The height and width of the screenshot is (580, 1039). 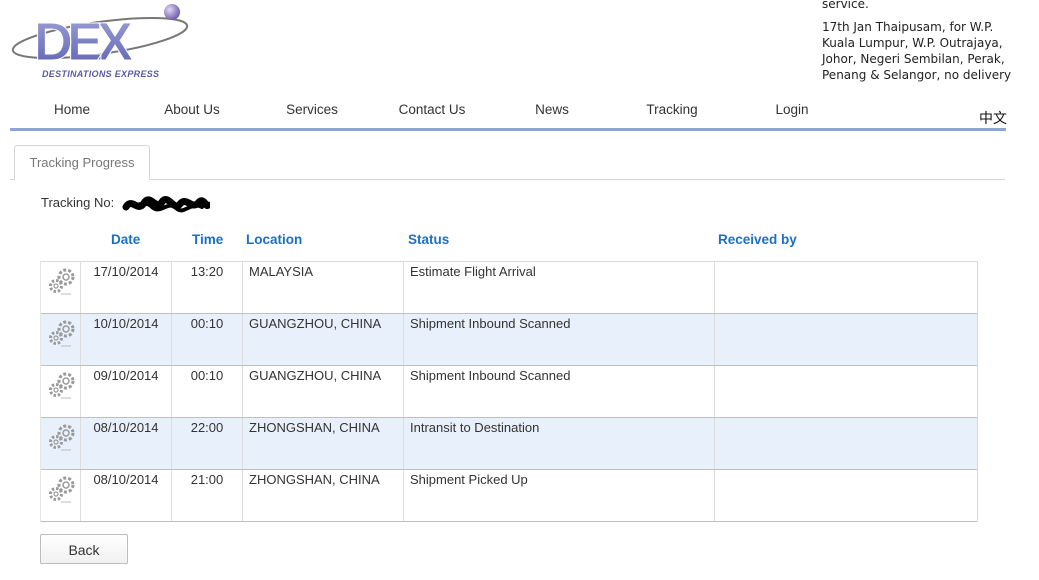 I want to click on back-button: Back, so click(x=84, y=549).